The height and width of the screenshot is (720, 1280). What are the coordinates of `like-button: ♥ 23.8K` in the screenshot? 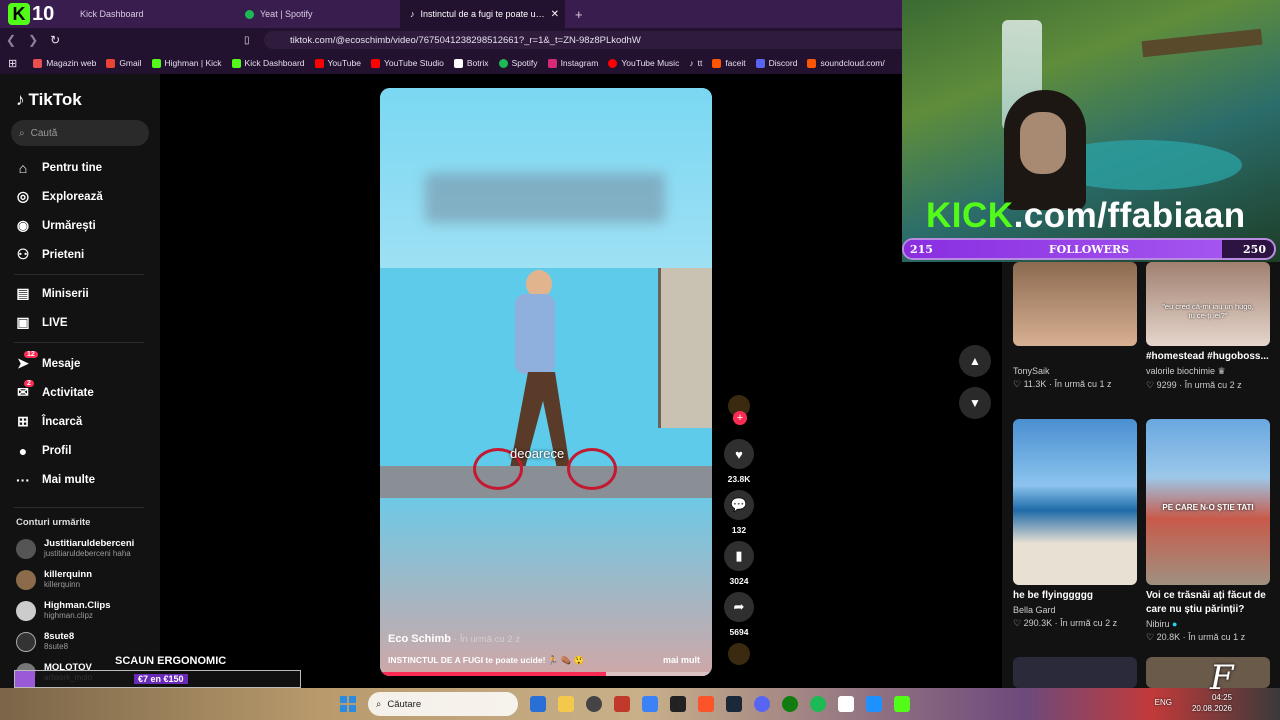 It's located at (739, 461).